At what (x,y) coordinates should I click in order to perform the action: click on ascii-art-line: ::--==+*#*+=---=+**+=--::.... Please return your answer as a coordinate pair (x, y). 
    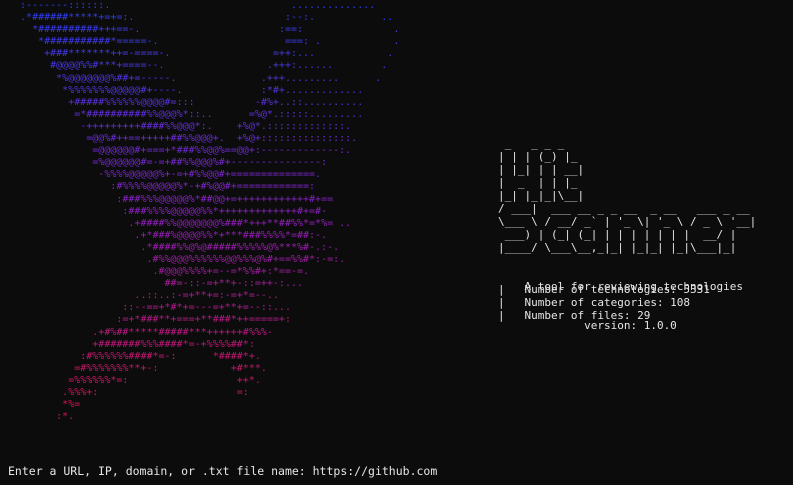
    Looking at the image, I should click on (149, 308).